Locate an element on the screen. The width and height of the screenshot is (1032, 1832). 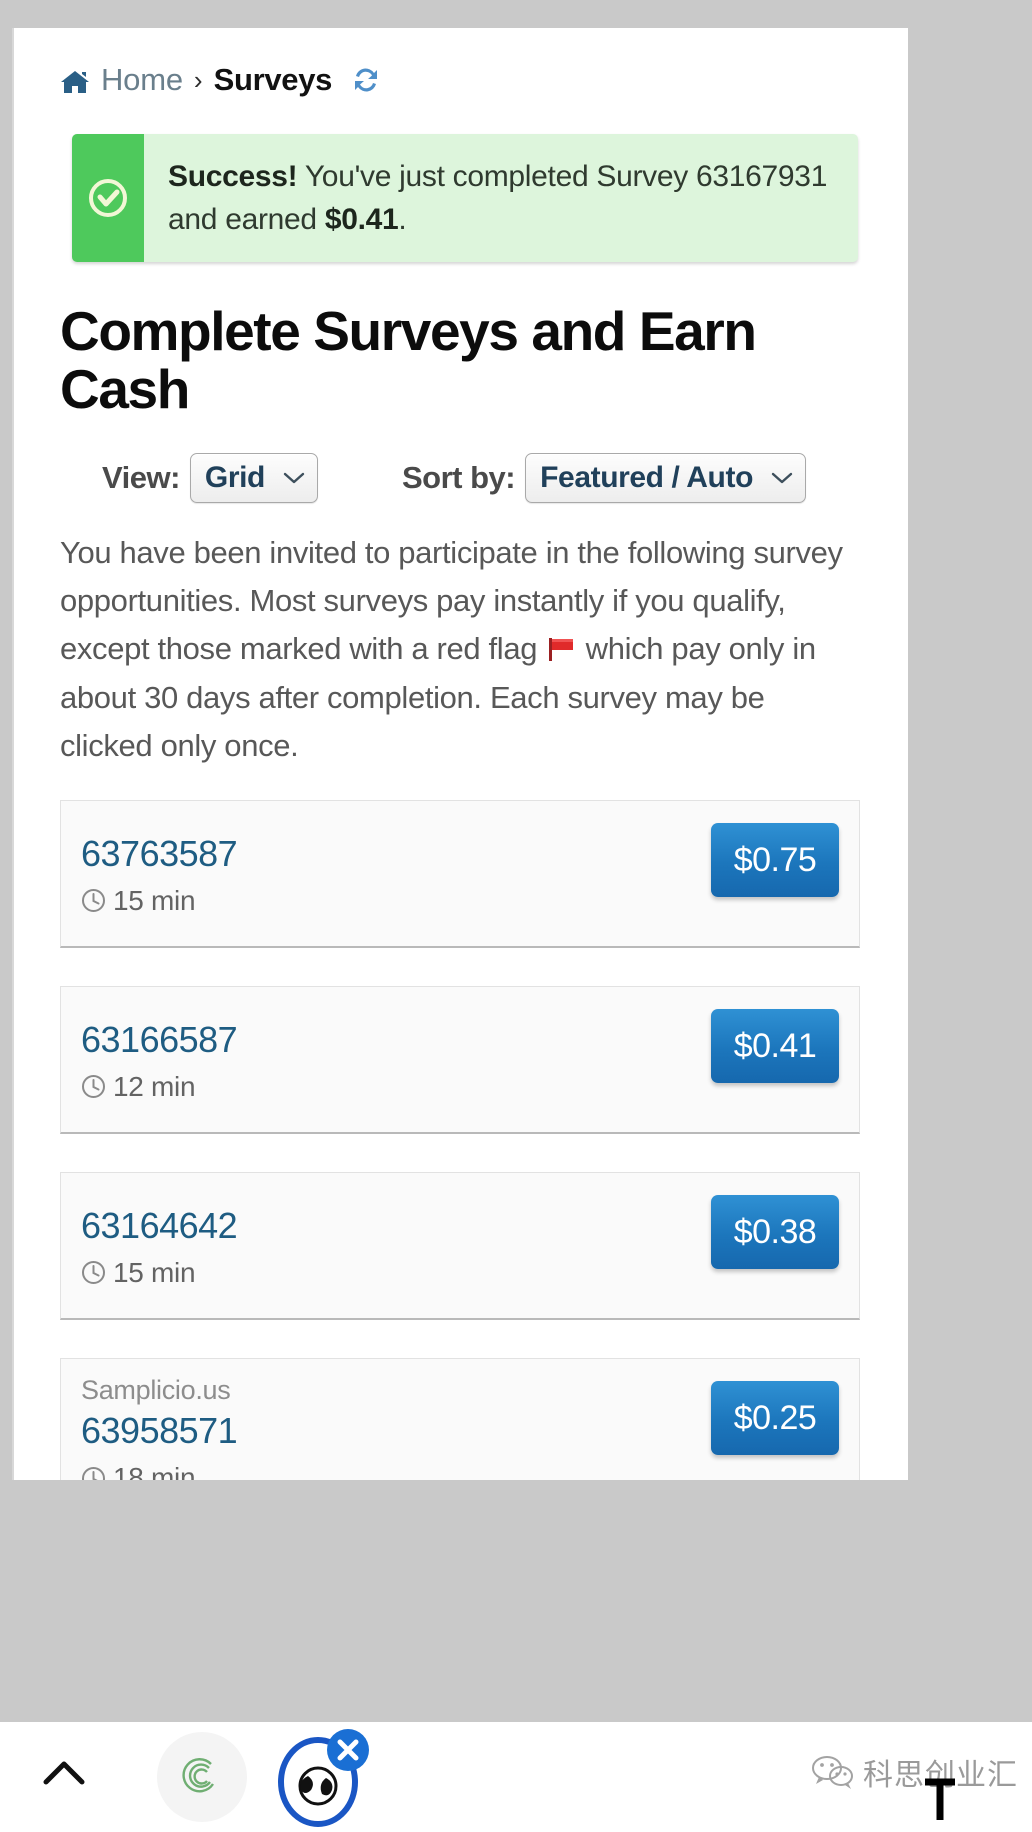
survey-id: 63164642 is located at coordinates (159, 1226).